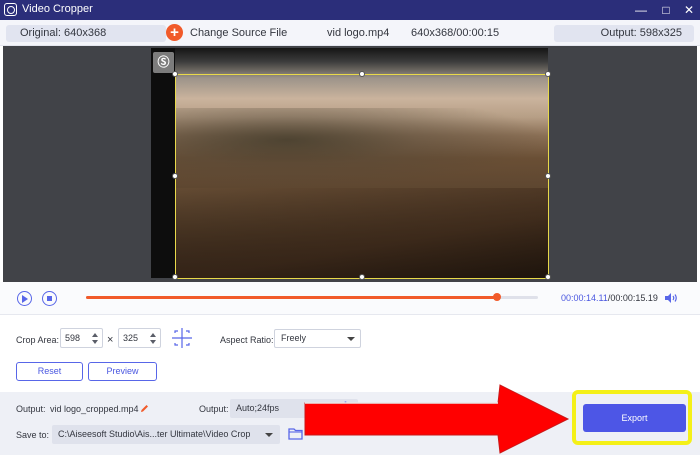 This screenshot has height=455, width=700. What do you see at coordinates (110, 340) in the screenshot?
I see `multiply-sign: ×` at bounding box center [110, 340].